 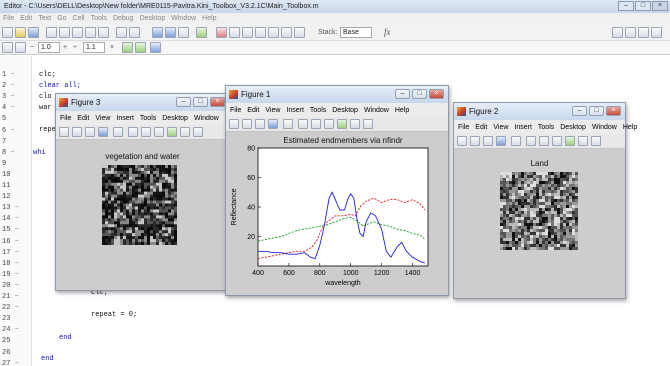 I want to click on undo-icon, so click(x=90, y=32).